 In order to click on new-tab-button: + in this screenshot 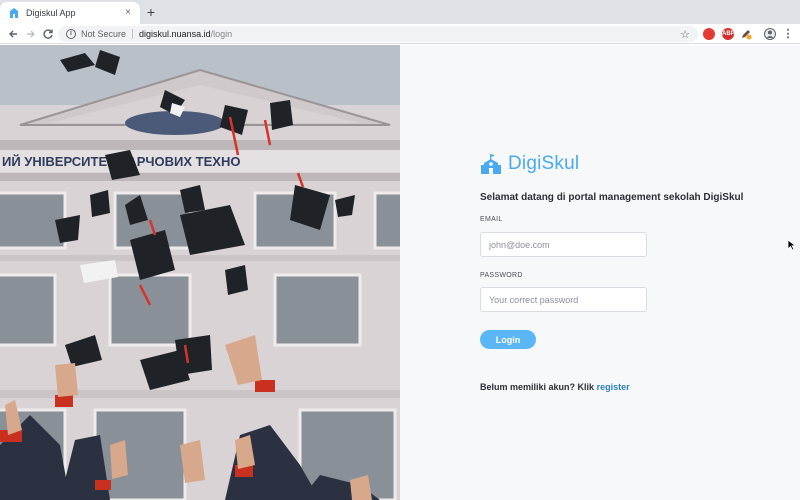, I will do `click(151, 12)`.